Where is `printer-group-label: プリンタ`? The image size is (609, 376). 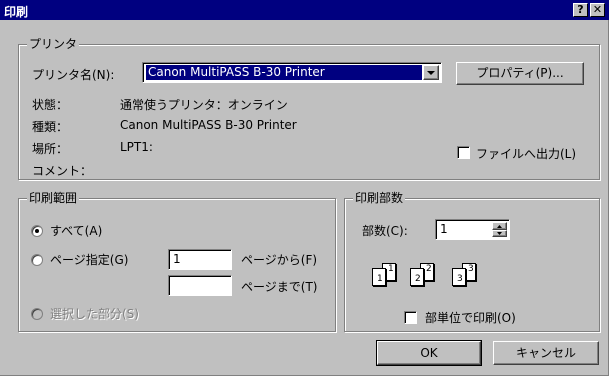 printer-group-label: プリンタ is located at coordinates (53, 44).